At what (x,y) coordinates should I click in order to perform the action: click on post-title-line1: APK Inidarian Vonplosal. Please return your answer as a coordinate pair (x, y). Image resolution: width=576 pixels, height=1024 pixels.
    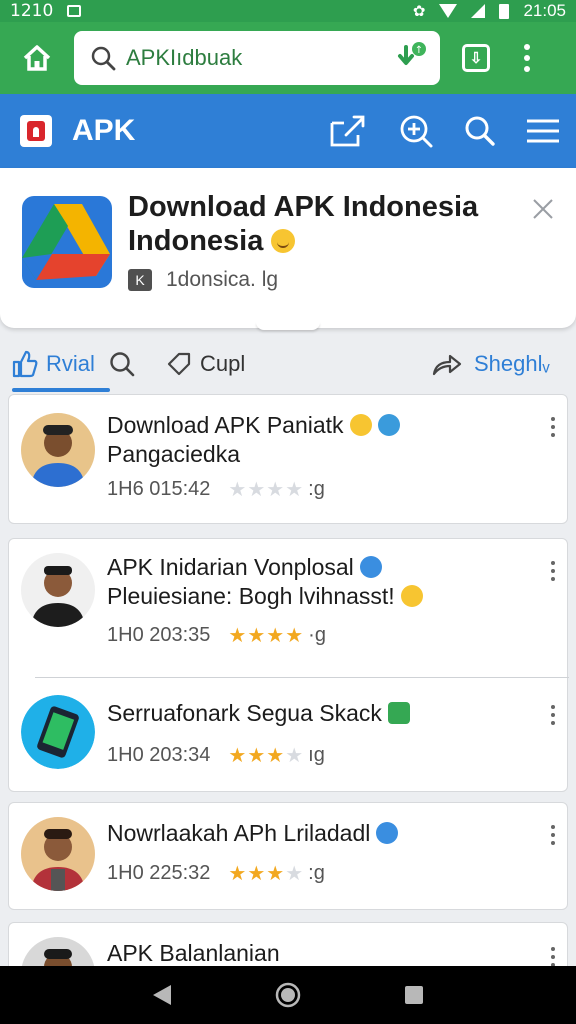
    Looking at the image, I should click on (230, 567).